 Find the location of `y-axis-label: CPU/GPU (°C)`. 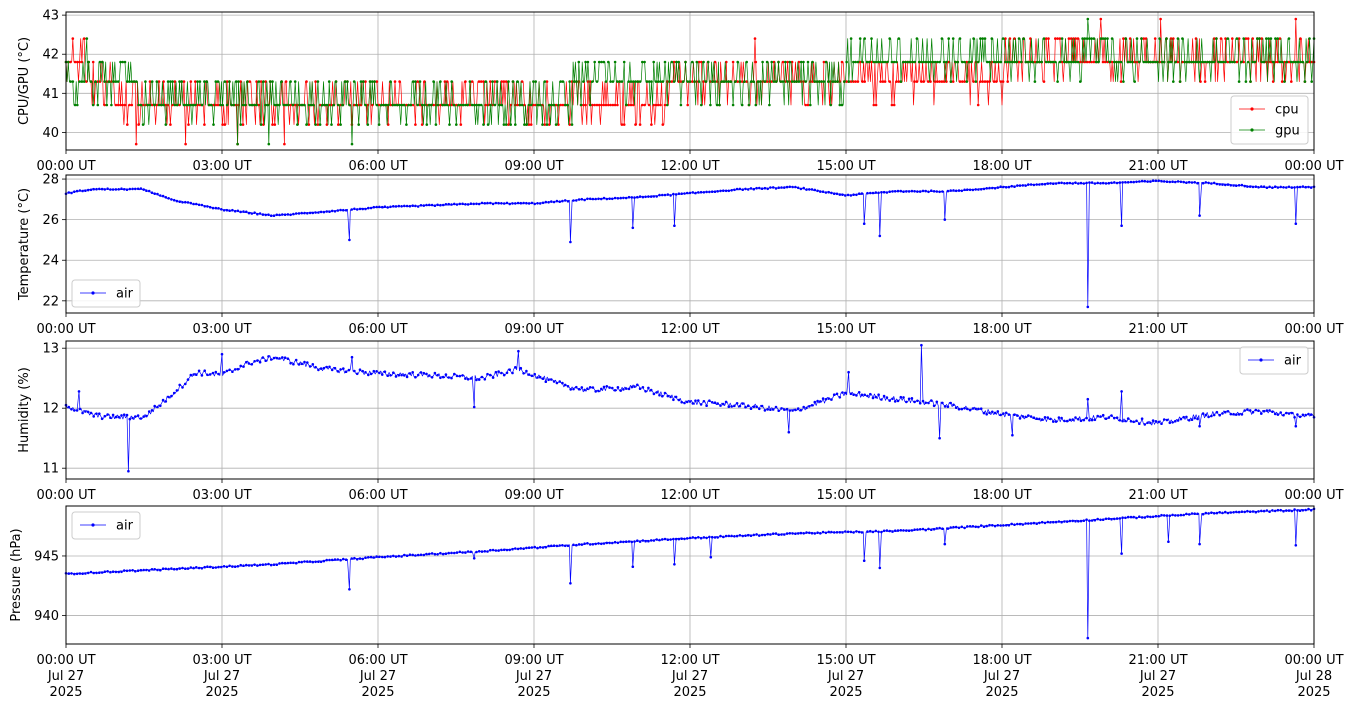

y-axis-label: CPU/GPU (°C) is located at coordinates (24, 81).